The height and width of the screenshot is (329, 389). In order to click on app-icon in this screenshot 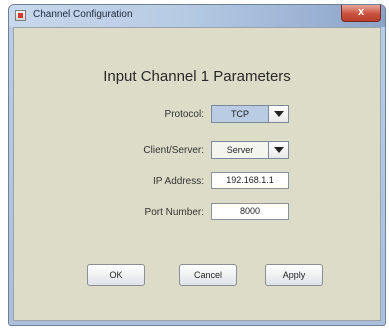, I will do `click(20, 15)`.